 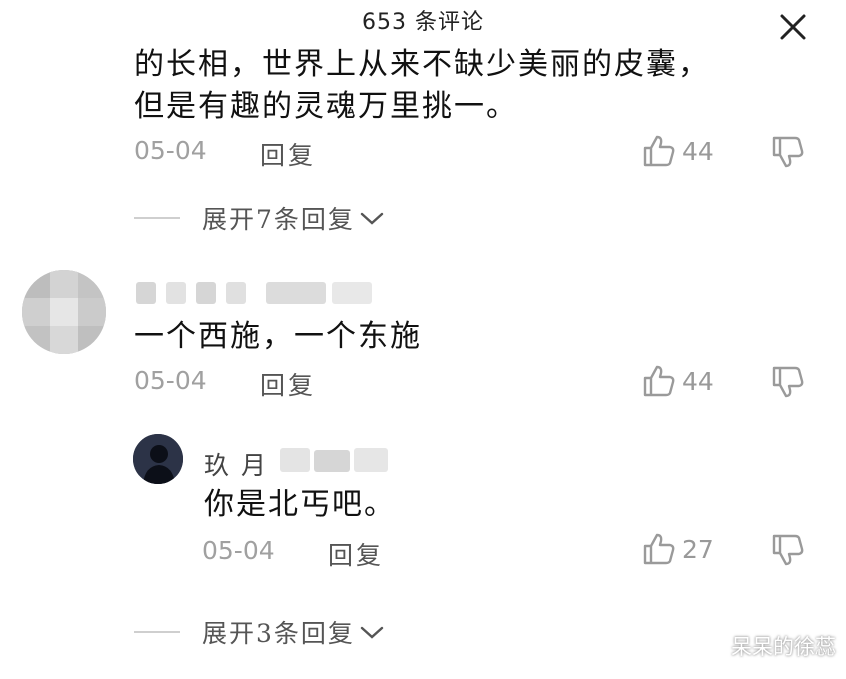 I want to click on expand-replies-button: 展开3条回复, so click(x=259, y=632).